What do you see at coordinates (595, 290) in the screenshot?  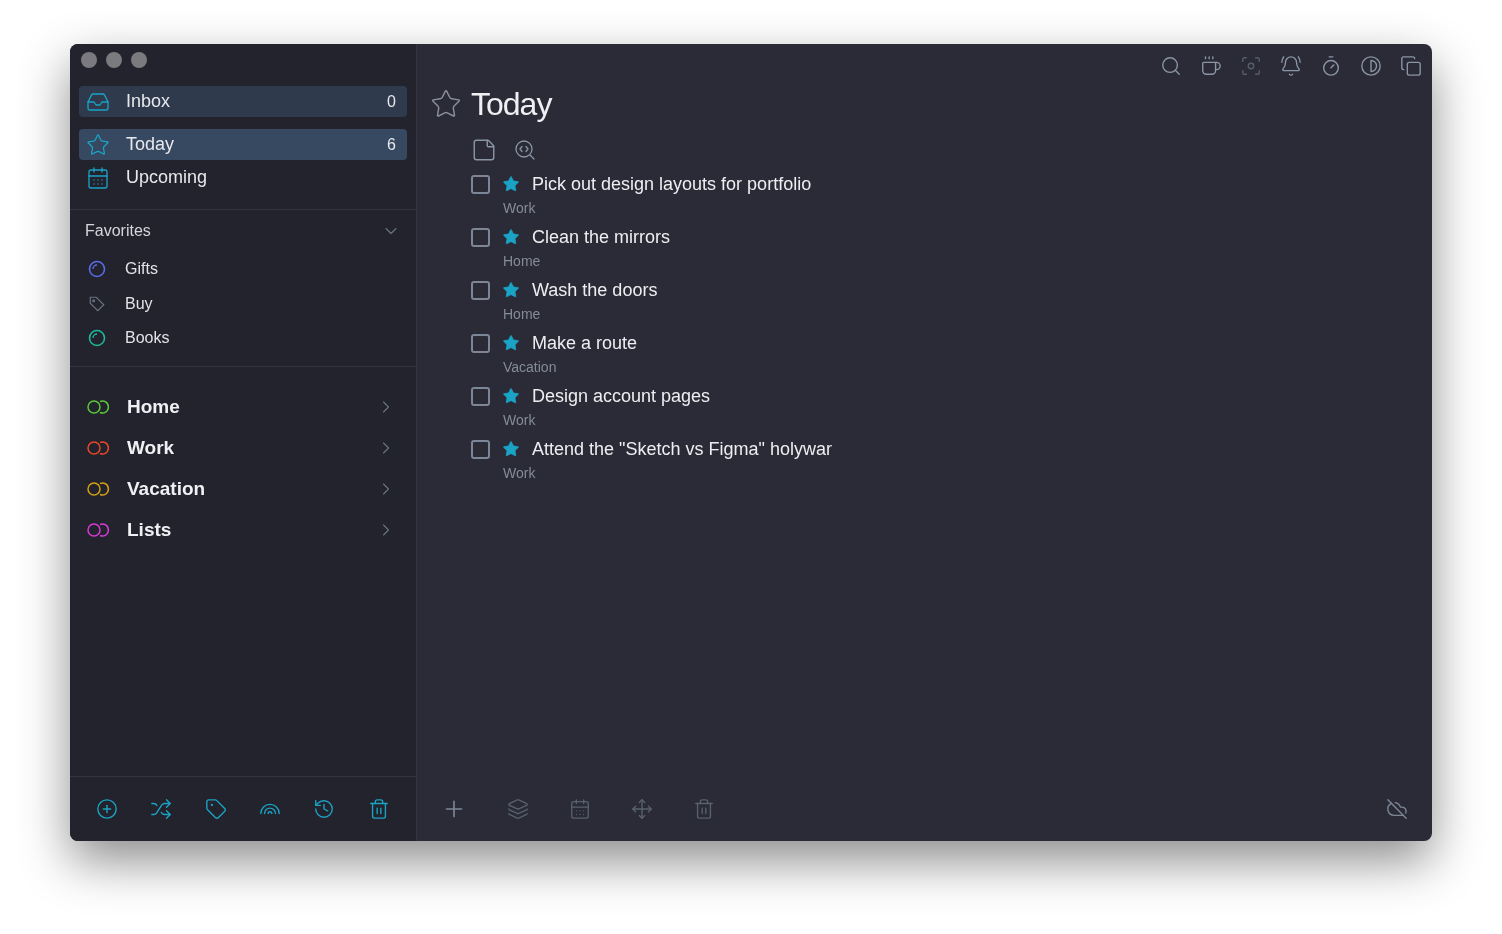 I see `task-title: Wash the doors` at bounding box center [595, 290].